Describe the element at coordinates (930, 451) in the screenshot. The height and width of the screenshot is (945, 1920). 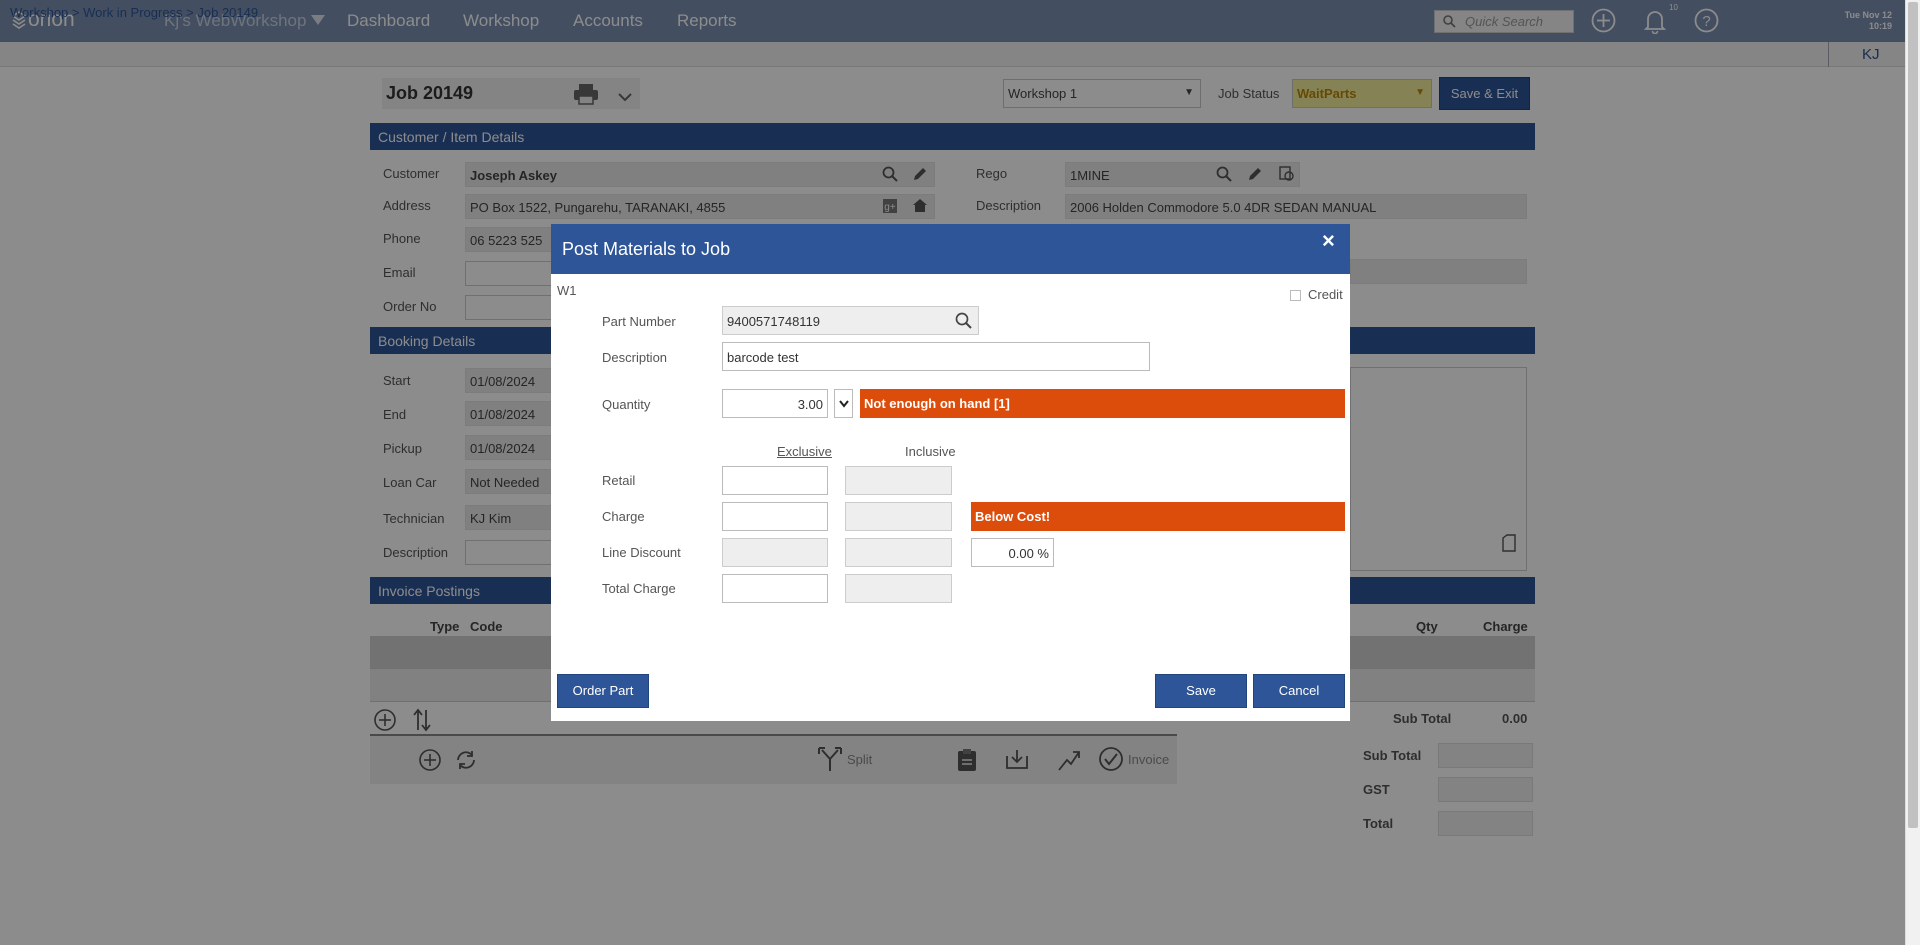
I see `inclusive-header: Inclusive` at that location.